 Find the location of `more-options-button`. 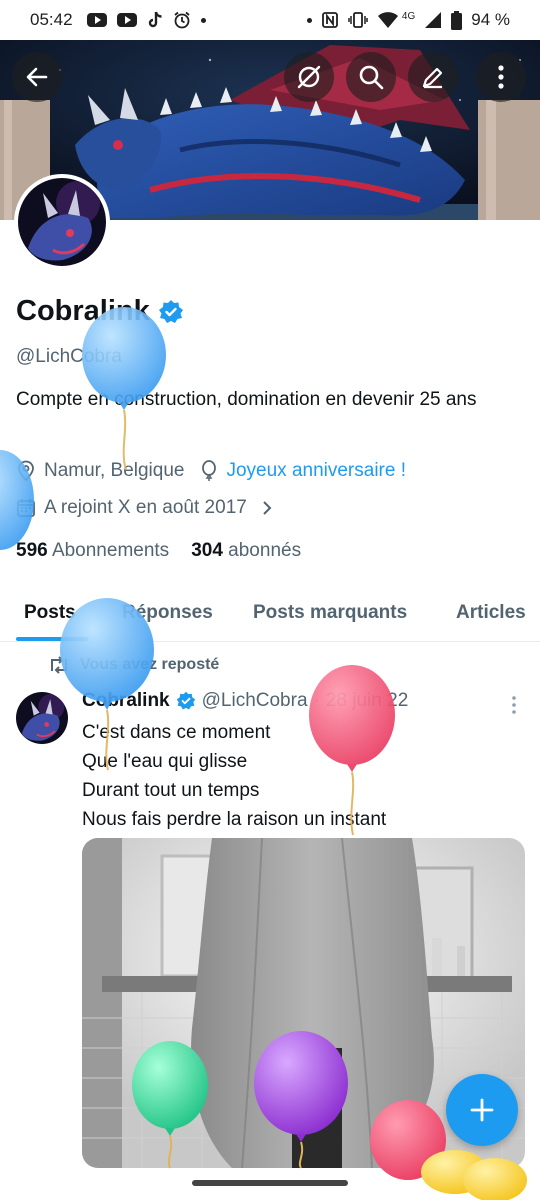

more-options-button is located at coordinates (501, 77).